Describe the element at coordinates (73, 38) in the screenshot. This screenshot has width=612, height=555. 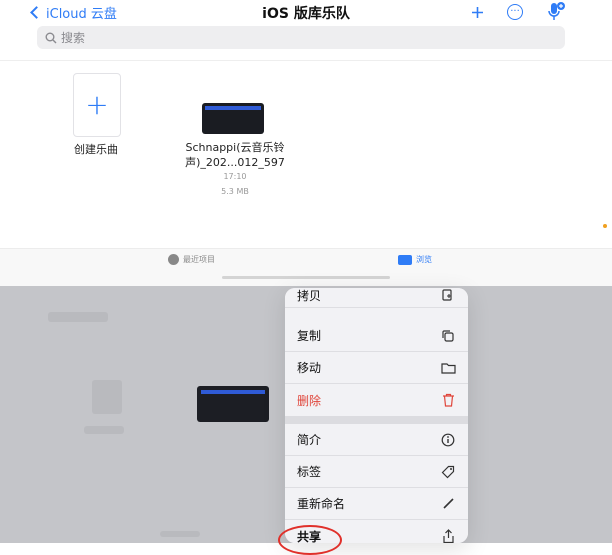
I see `search-placeholder: 搜索` at that location.